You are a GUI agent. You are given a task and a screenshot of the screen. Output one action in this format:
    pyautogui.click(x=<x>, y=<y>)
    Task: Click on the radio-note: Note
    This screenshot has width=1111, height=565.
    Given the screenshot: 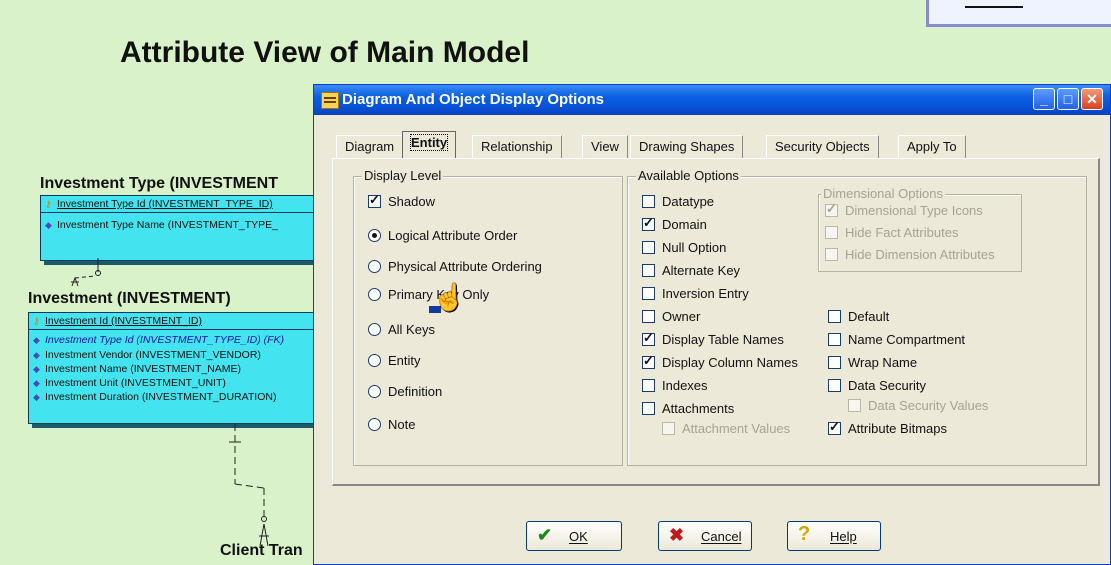 What is the action you would take?
    pyautogui.click(x=391, y=425)
    